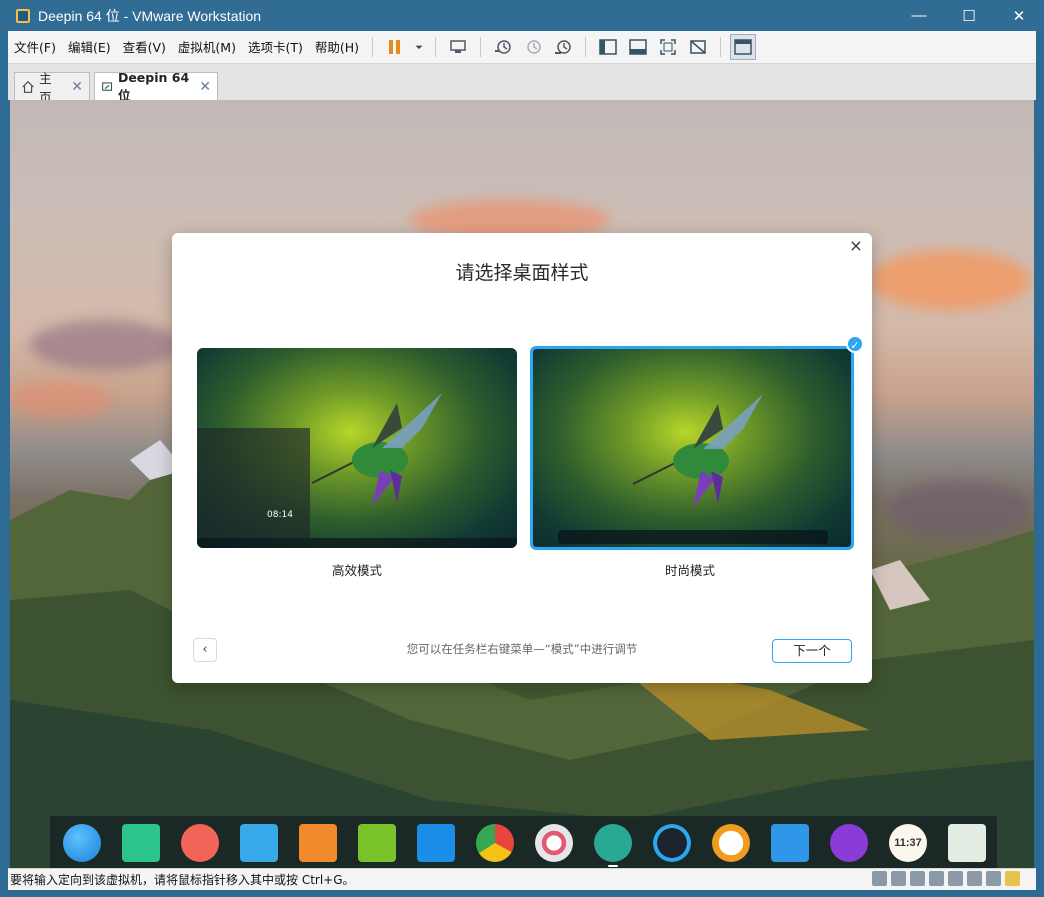 The height and width of the screenshot is (897, 1044). Describe the element at coordinates (919, 15) in the screenshot. I see `minimize-button: —` at that location.